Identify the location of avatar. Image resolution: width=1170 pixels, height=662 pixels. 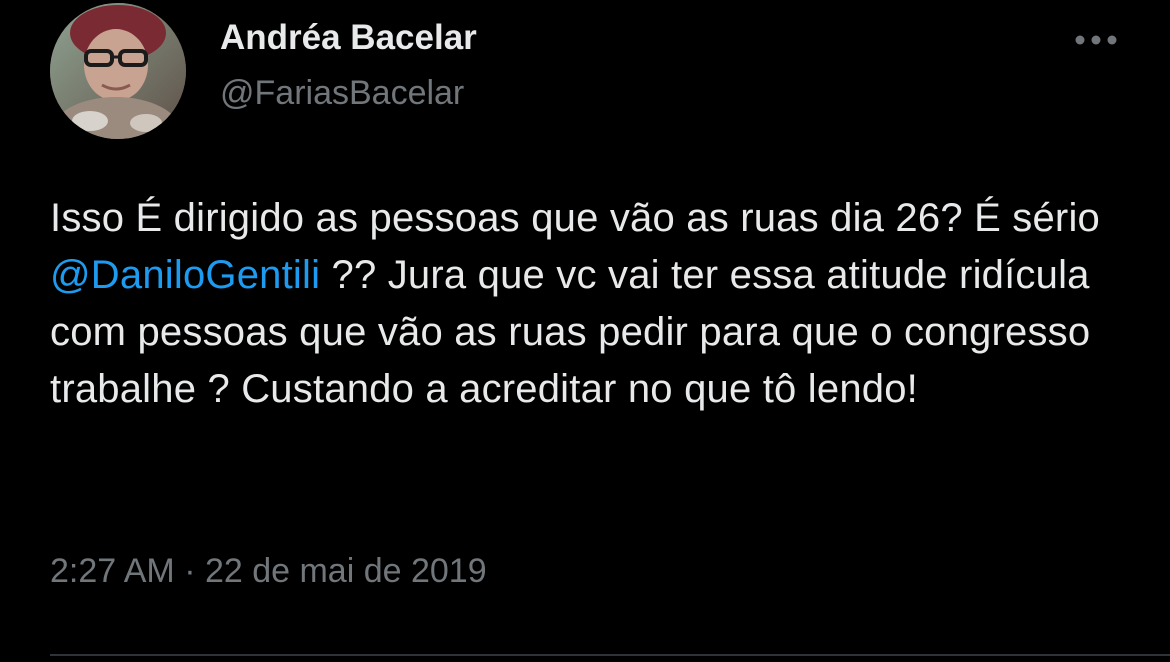
(118, 71).